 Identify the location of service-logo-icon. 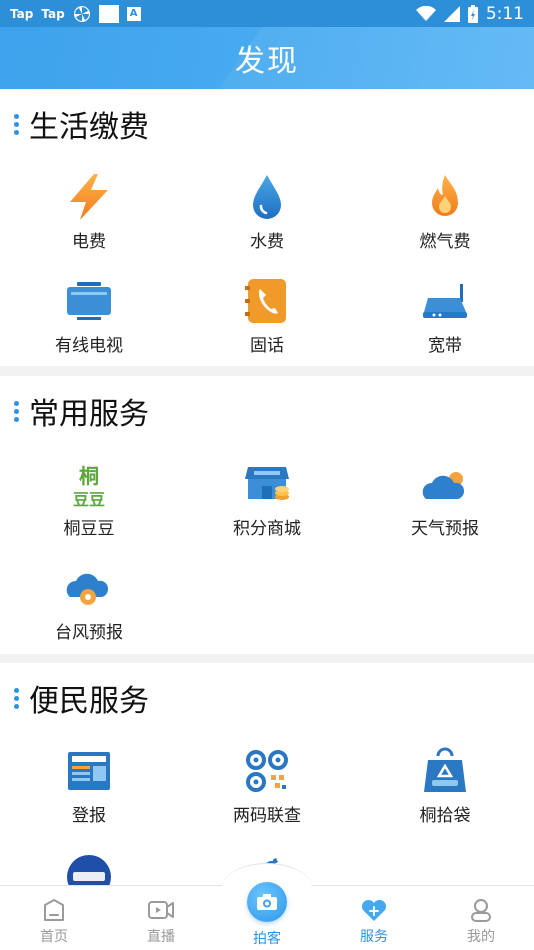
(89, 868).